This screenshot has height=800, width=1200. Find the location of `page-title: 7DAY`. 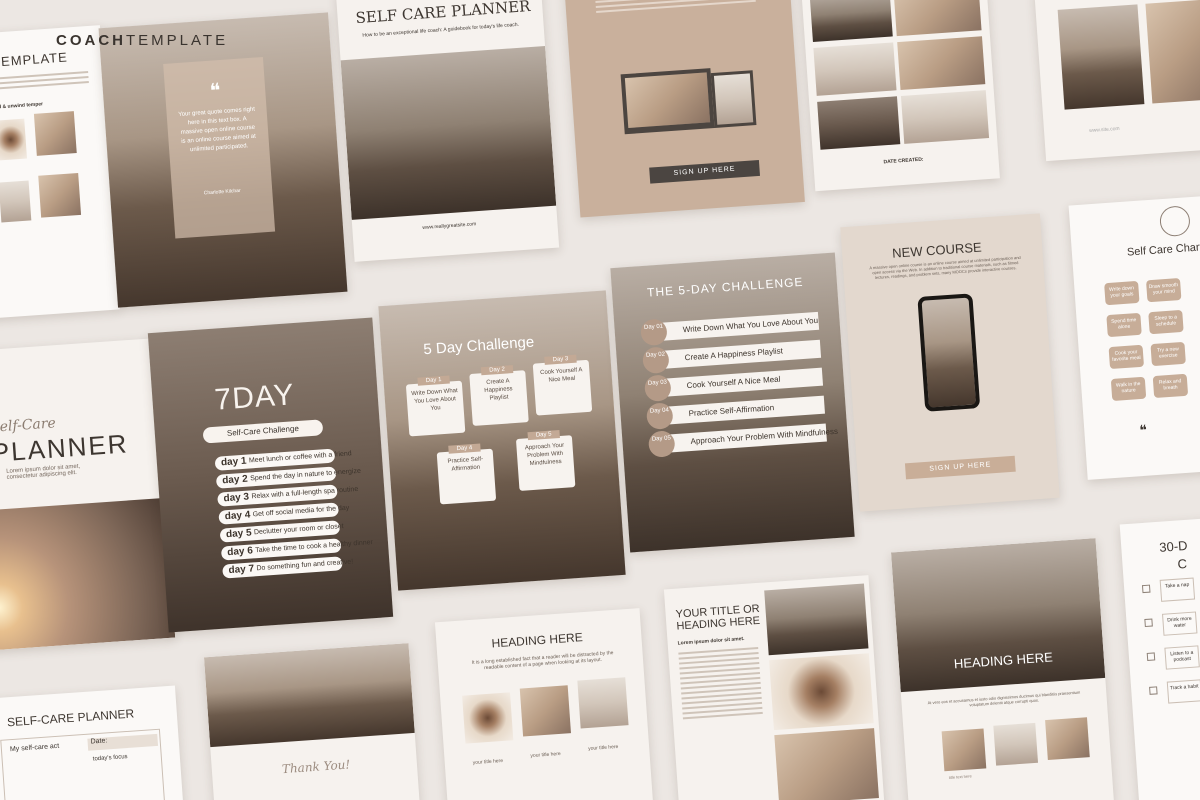

page-title: 7DAY is located at coordinates (254, 397).